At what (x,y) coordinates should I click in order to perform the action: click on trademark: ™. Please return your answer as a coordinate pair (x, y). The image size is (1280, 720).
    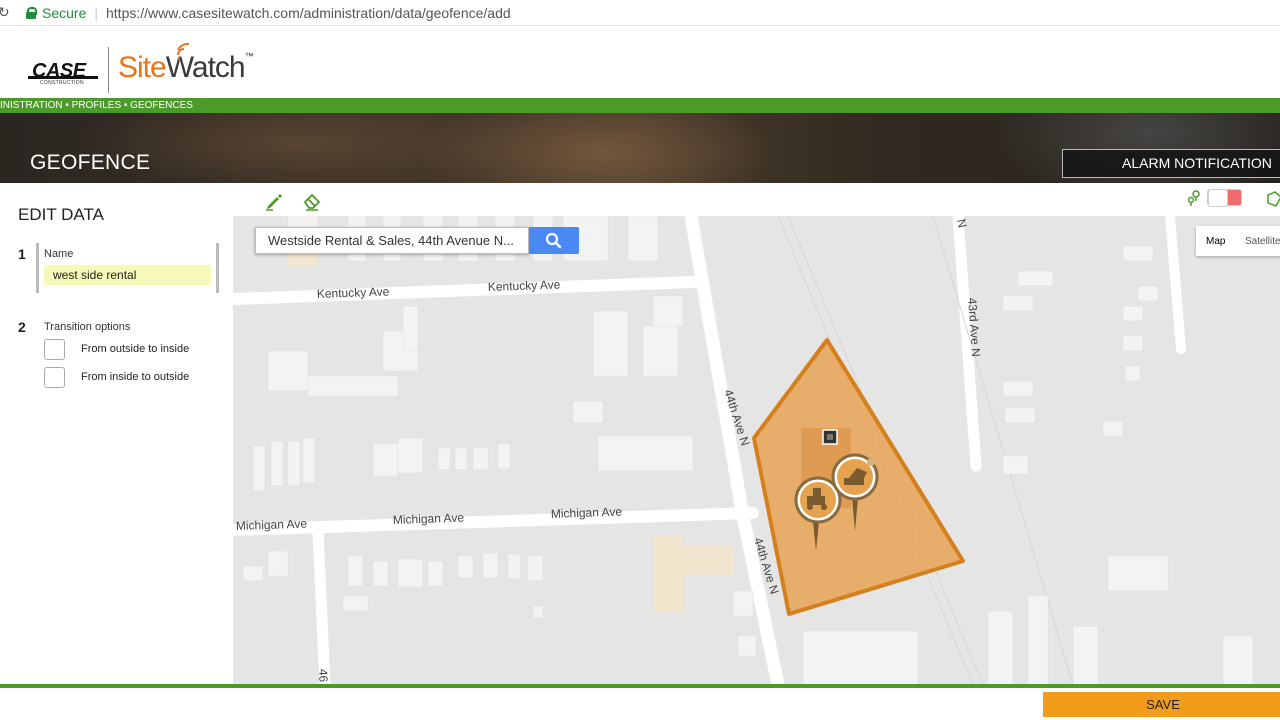
    Looking at the image, I should click on (249, 56).